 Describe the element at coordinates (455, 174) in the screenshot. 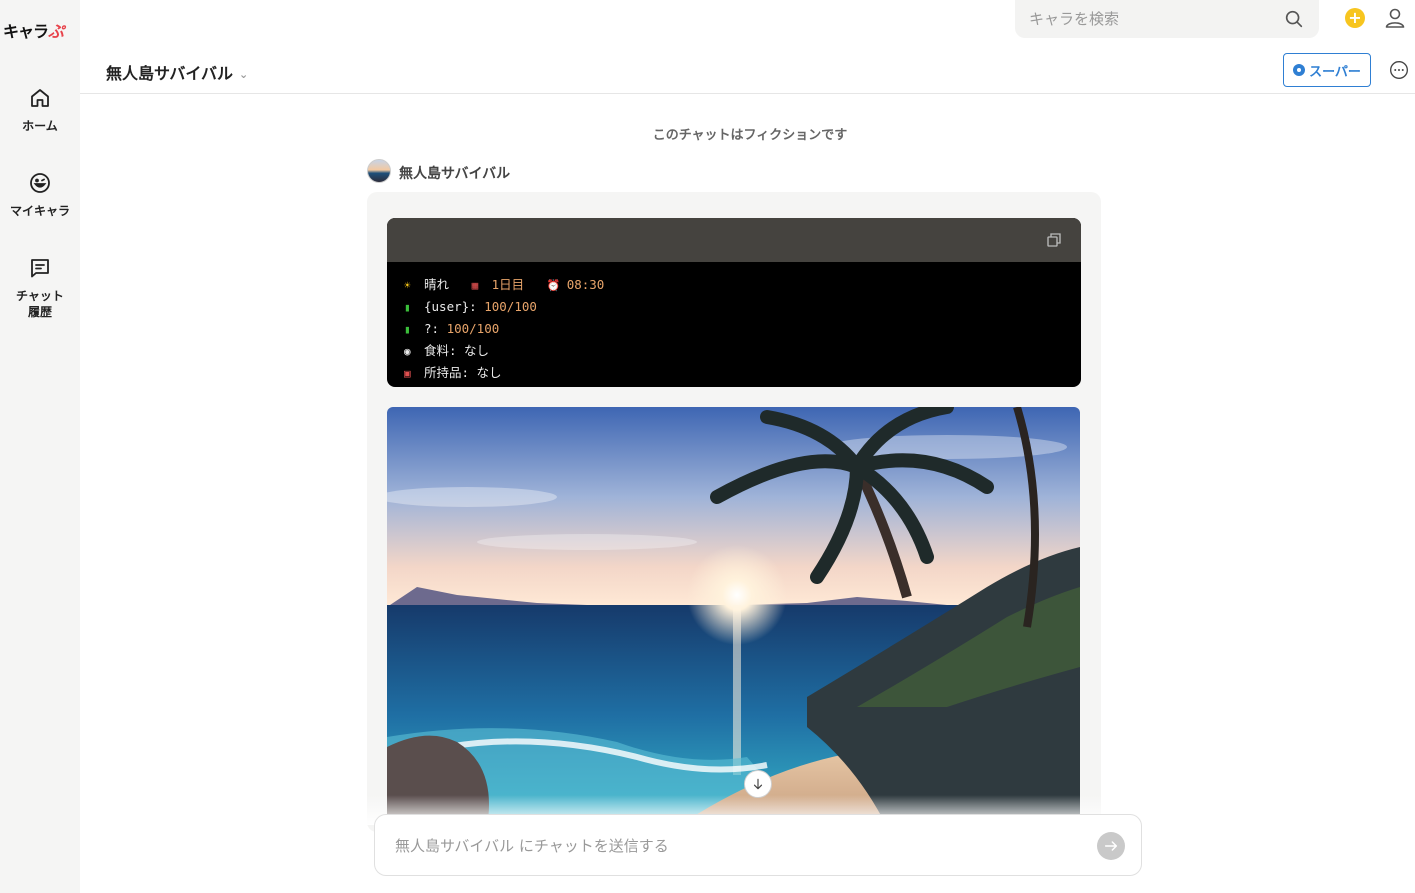

I see `character-name: 無人島サバイバル` at that location.